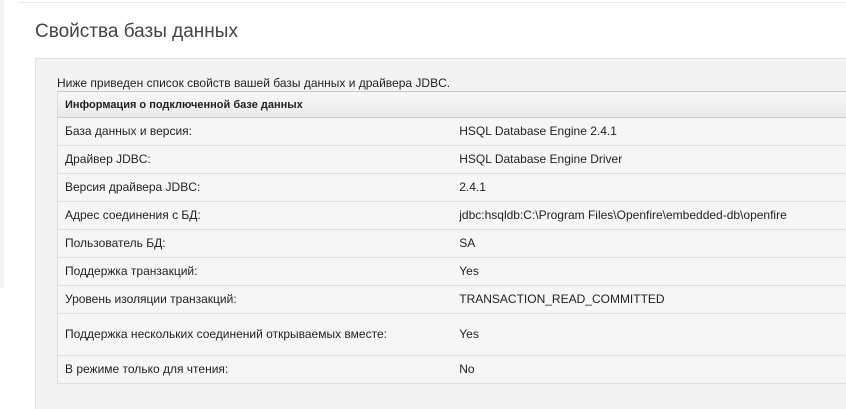  What do you see at coordinates (649, 131) in the screenshot?
I see `property-value: HSQL Database Engine 2.4.1` at bounding box center [649, 131].